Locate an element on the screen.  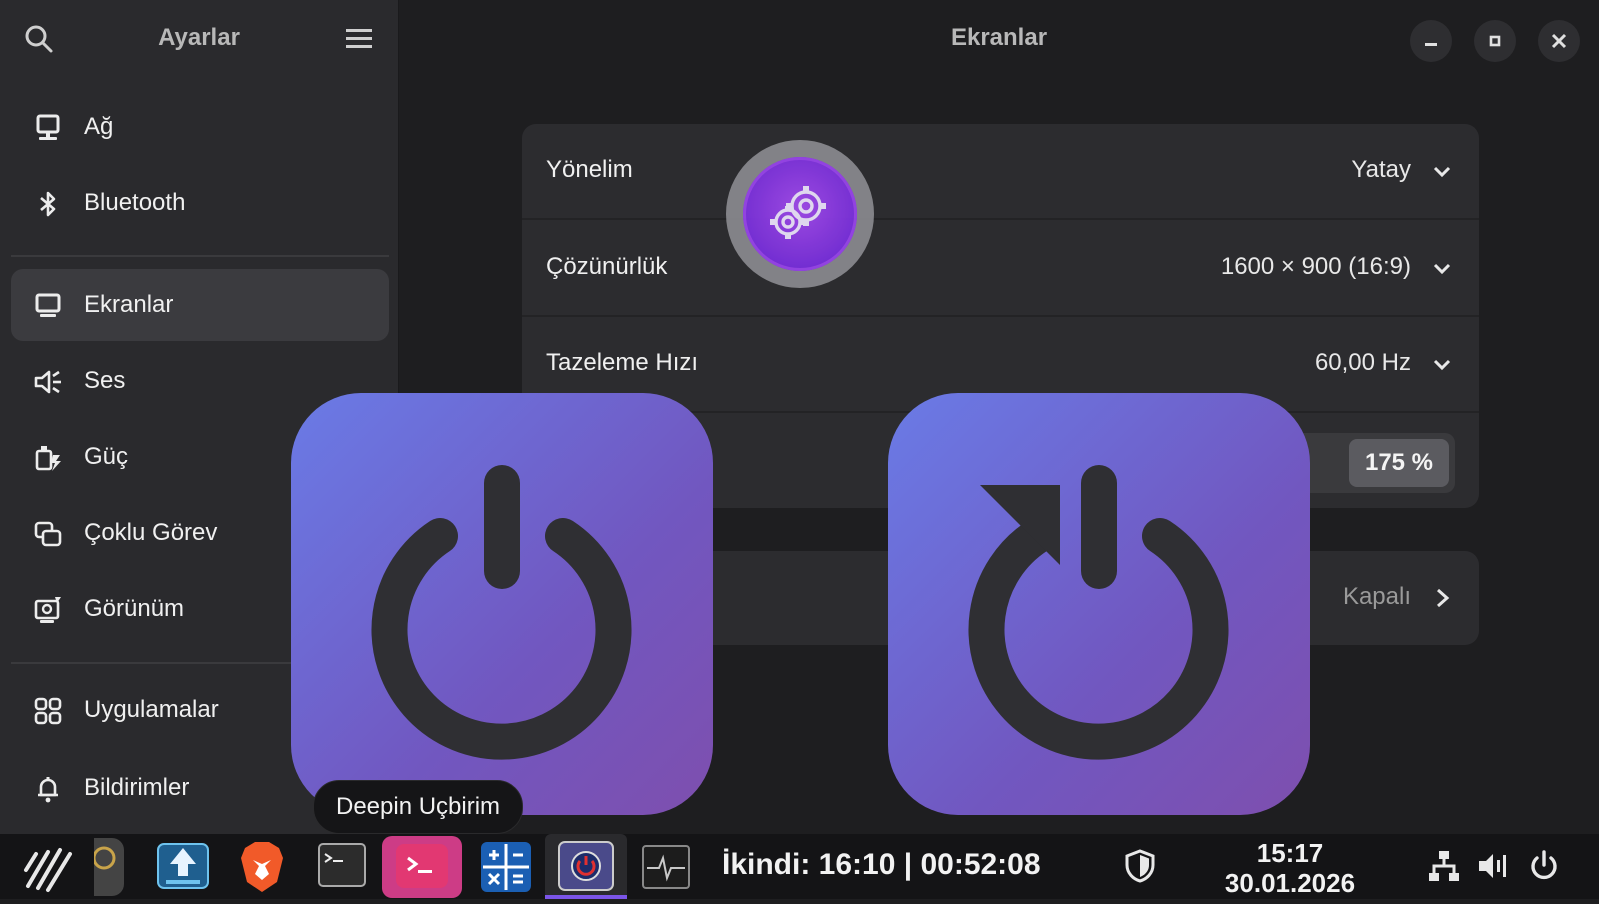
sidebar-item-label: Bluetooth is located at coordinates (135, 202).